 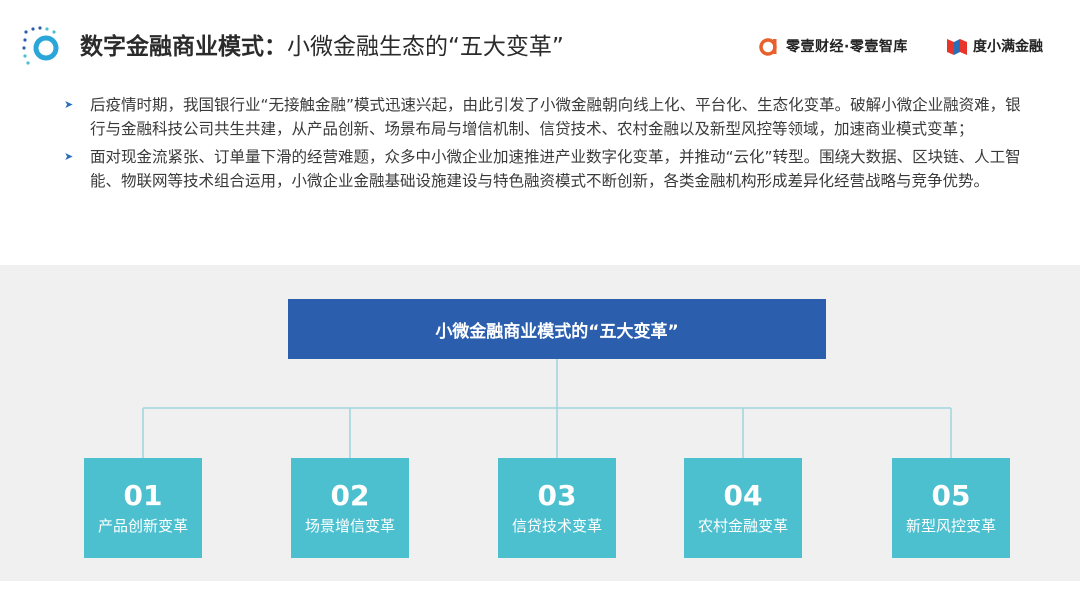 I want to click on diagram-child-box-04: 04 农村金融变革, so click(x=743, y=508).